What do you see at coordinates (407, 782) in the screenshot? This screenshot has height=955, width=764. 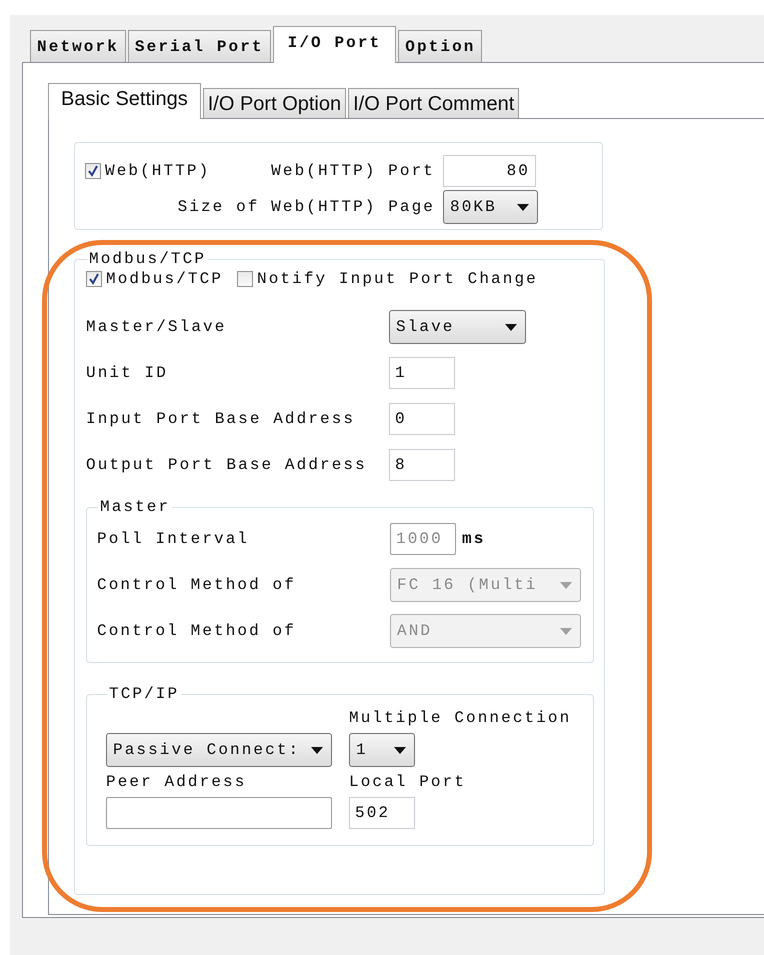 I see `field-label: Local Port` at bounding box center [407, 782].